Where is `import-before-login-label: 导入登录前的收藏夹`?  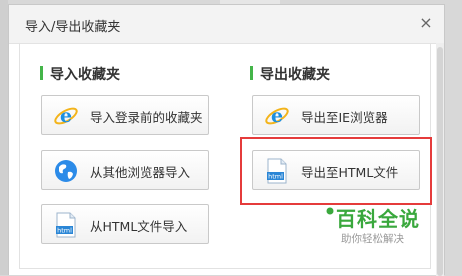 import-before-login-label: 导入登录前的收藏夹 is located at coordinates (146, 117).